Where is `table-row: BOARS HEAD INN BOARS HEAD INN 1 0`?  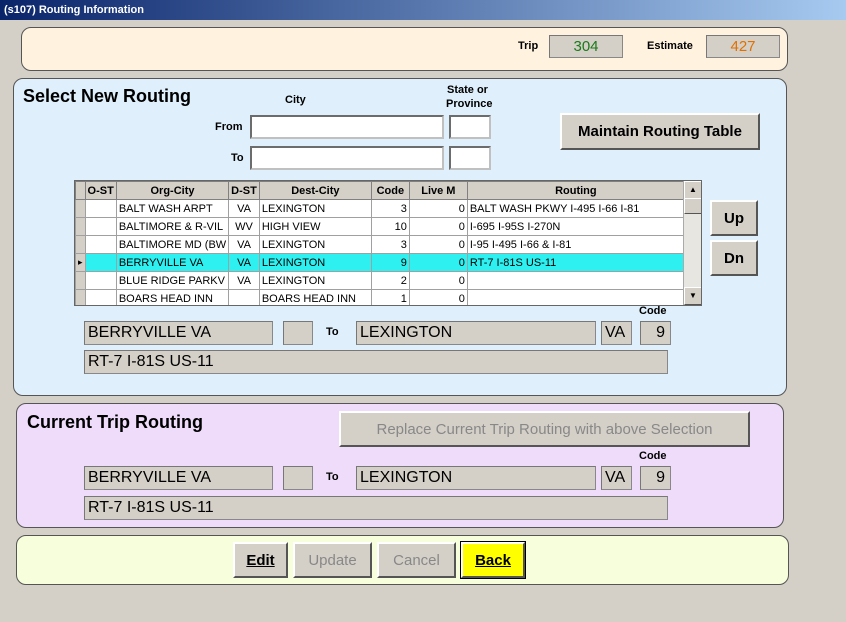
table-row: BOARS HEAD INN BOARS HEAD INN 1 0 is located at coordinates (380, 297).